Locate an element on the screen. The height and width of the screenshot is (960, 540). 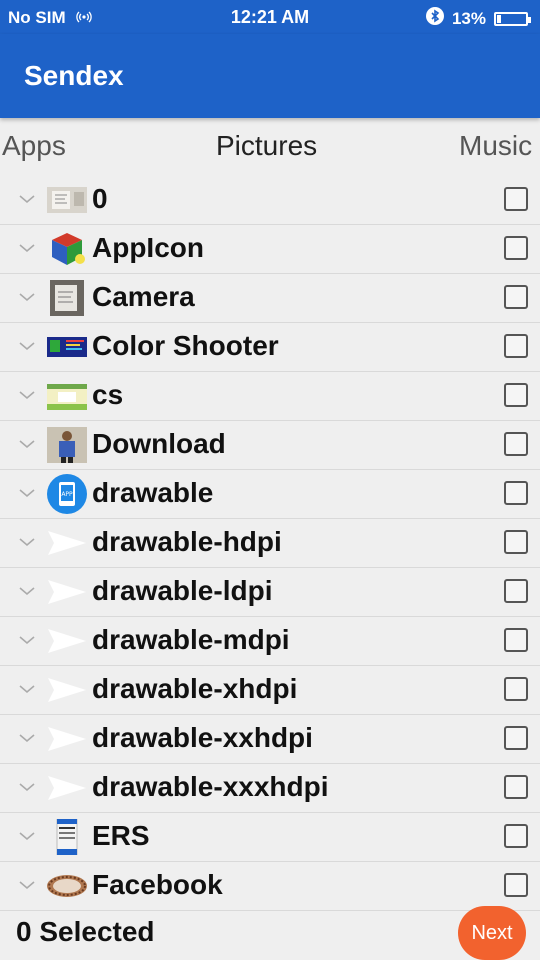
app-logo-icon: APP is located at coordinates (67, 493).